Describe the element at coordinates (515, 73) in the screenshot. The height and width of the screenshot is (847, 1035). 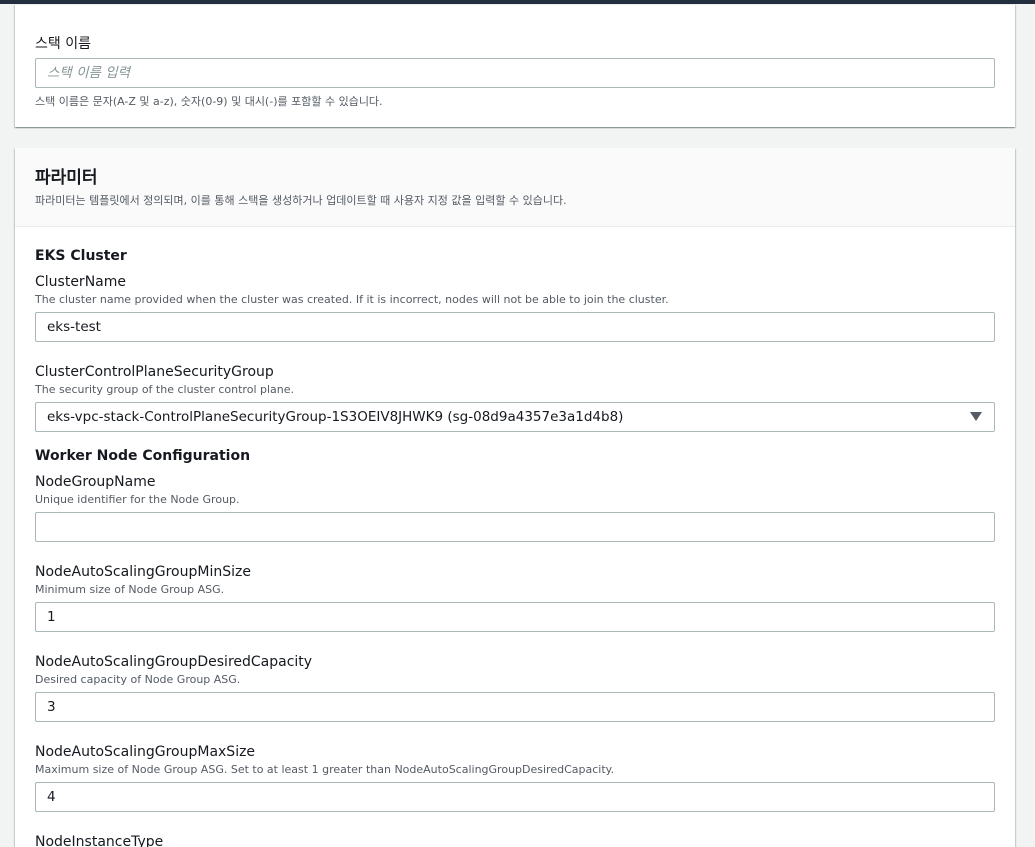
I see `stack-name-input` at that location.